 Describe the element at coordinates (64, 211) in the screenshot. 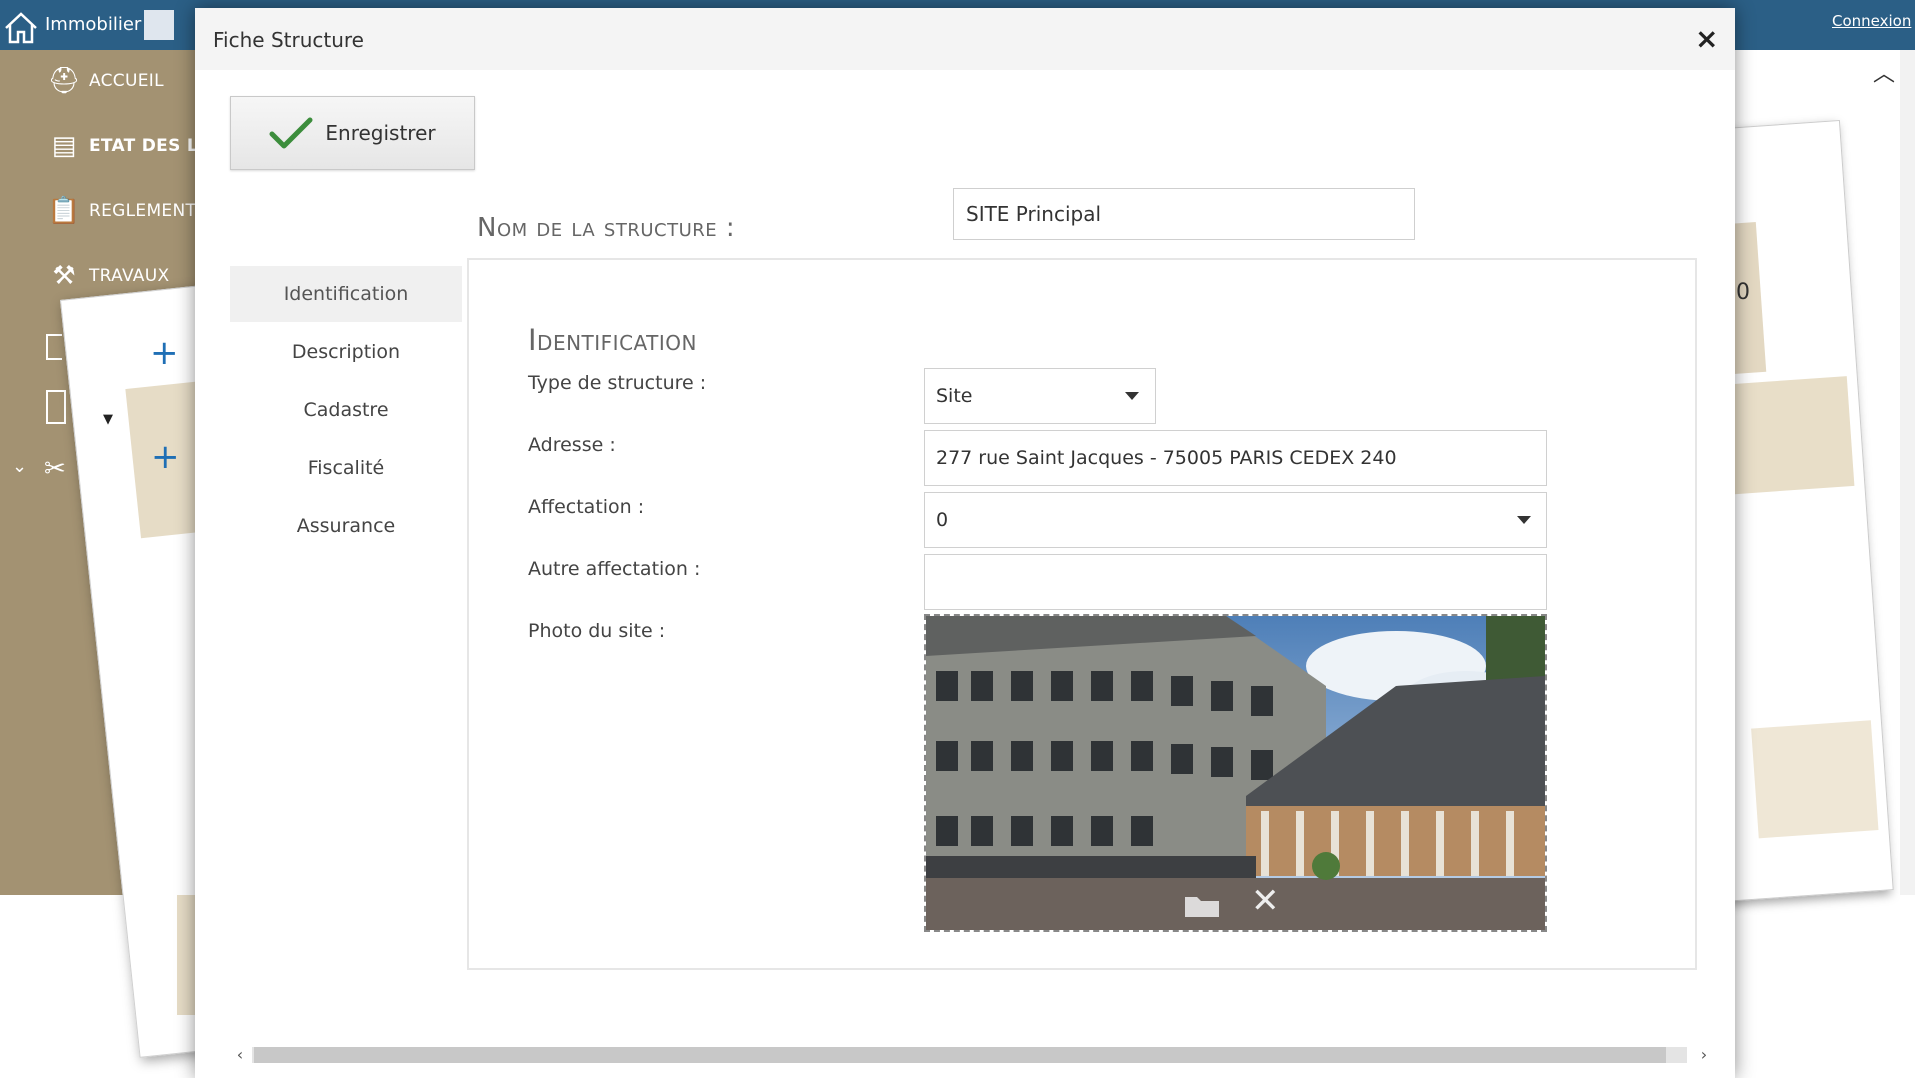

I see `clipboard-icon: 📋` at that location.